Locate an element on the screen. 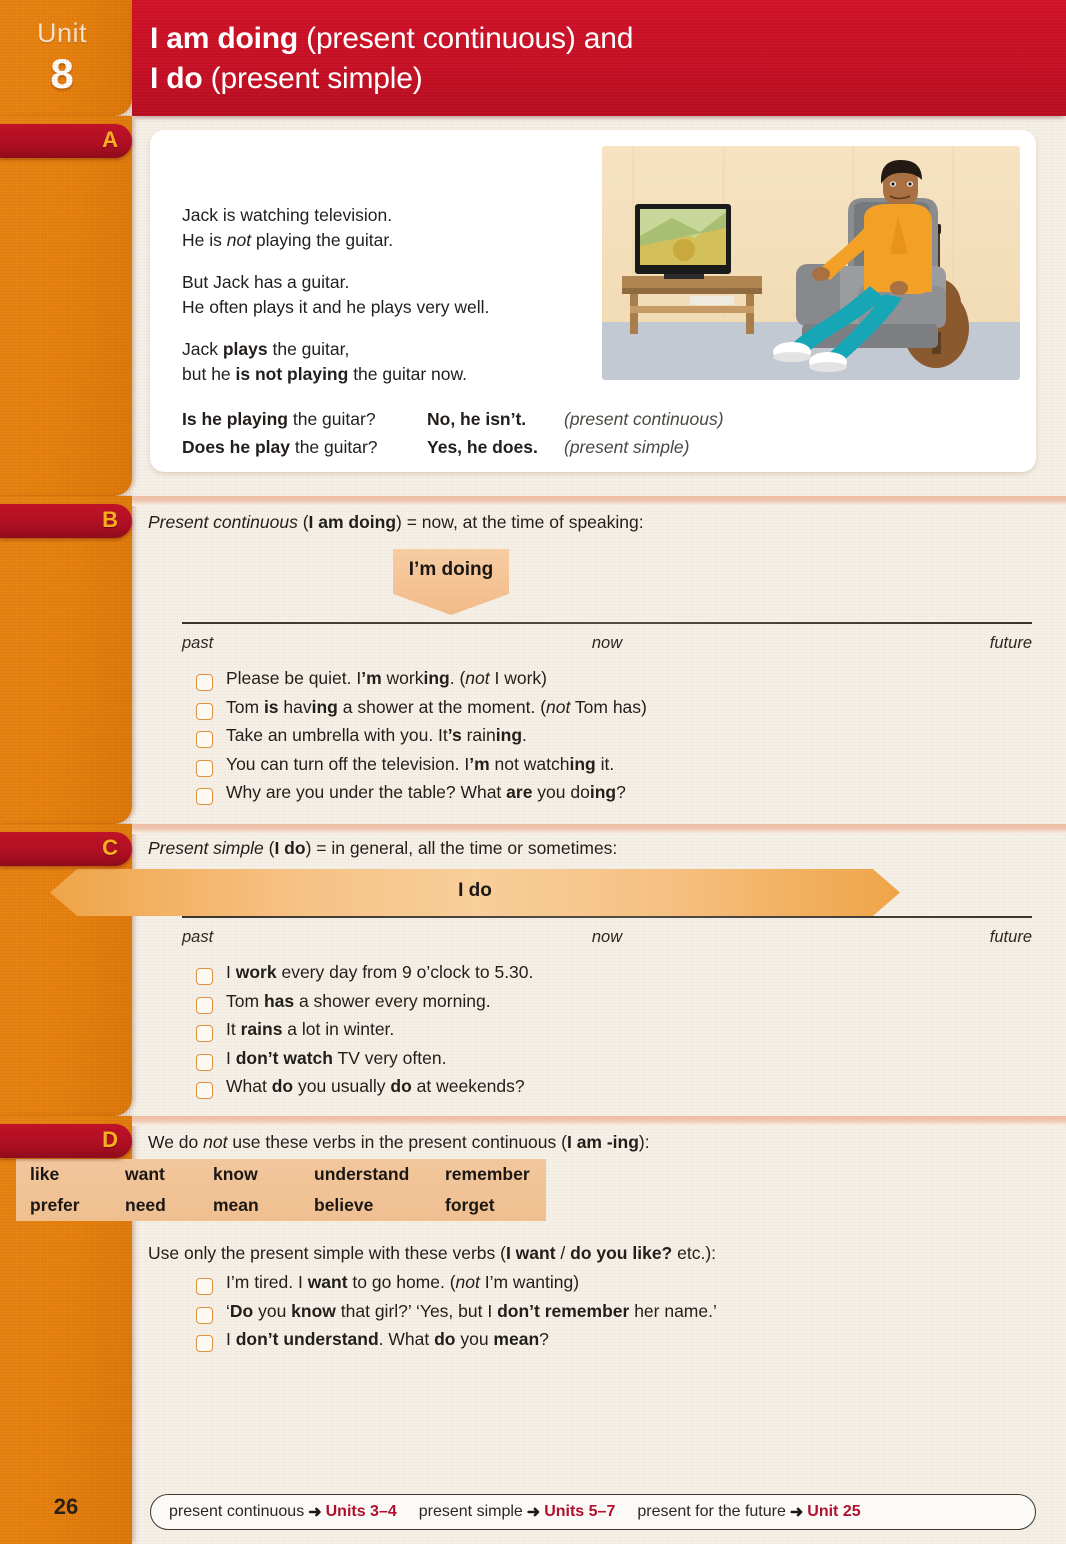 The image size is (1066, 1544). section-tab-b: B is located at coordinates (66, 521).